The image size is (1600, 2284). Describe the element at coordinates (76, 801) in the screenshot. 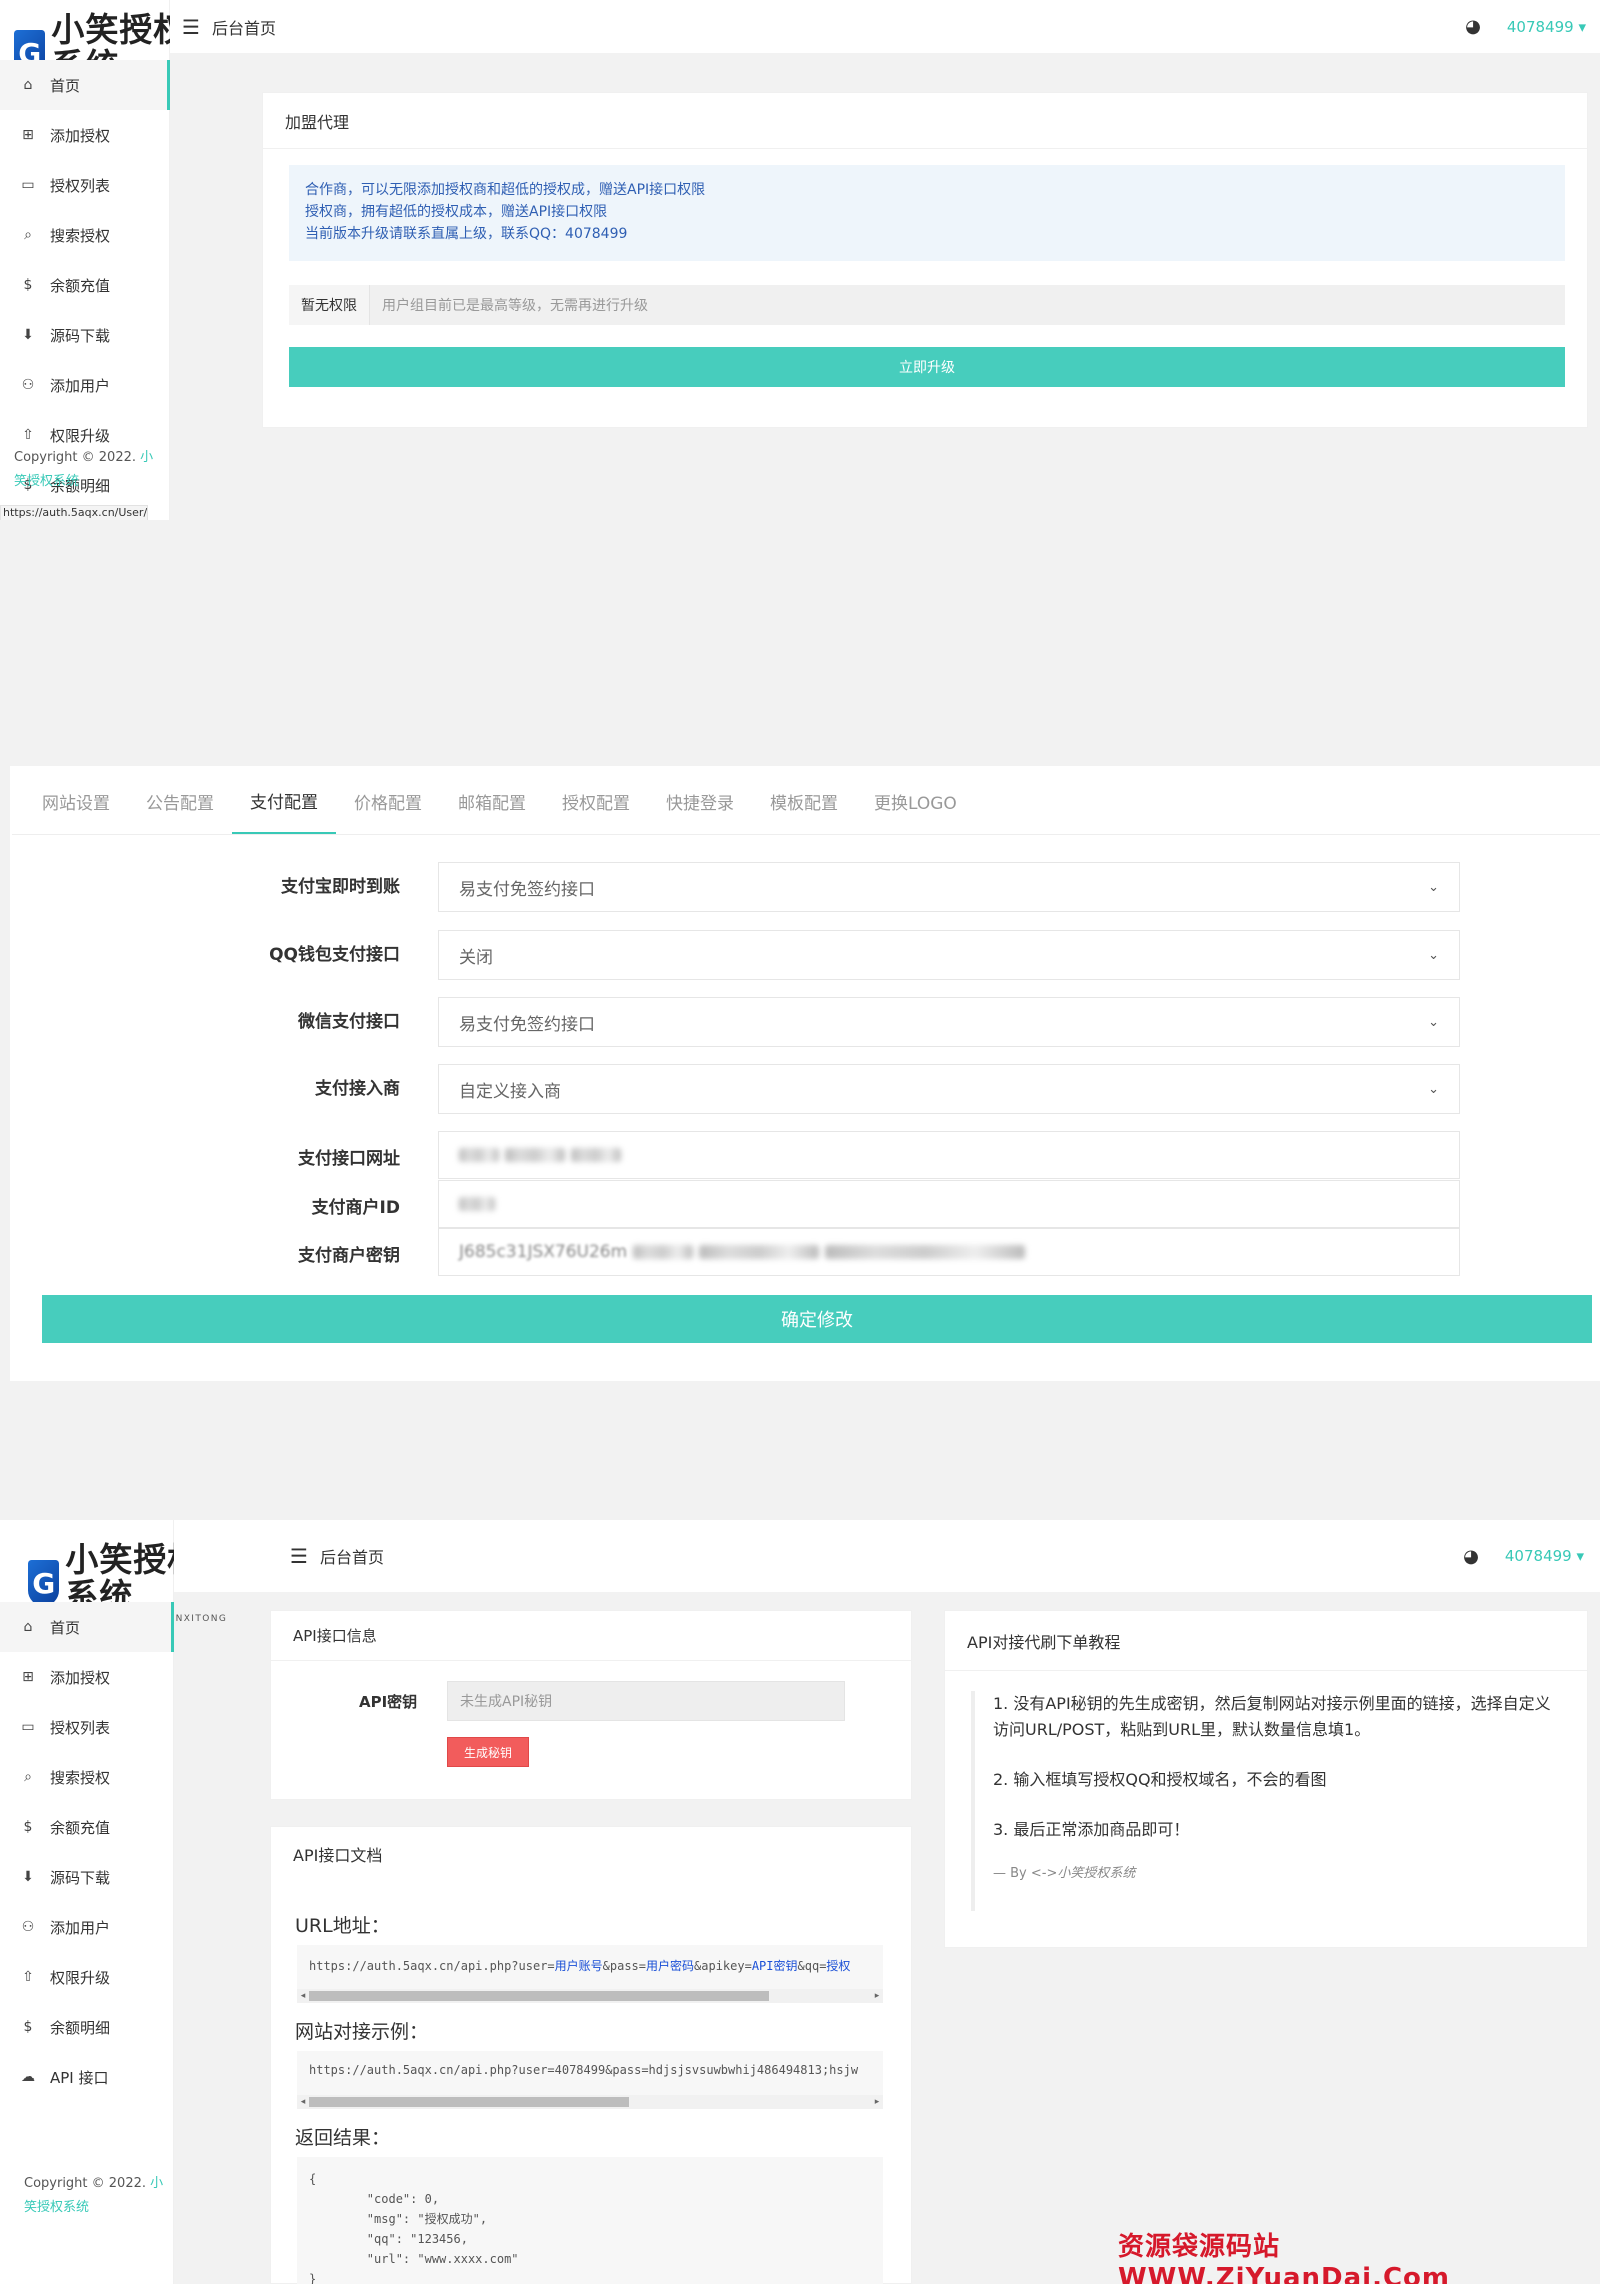

I see `settings-tab: 网站设置` at that location.